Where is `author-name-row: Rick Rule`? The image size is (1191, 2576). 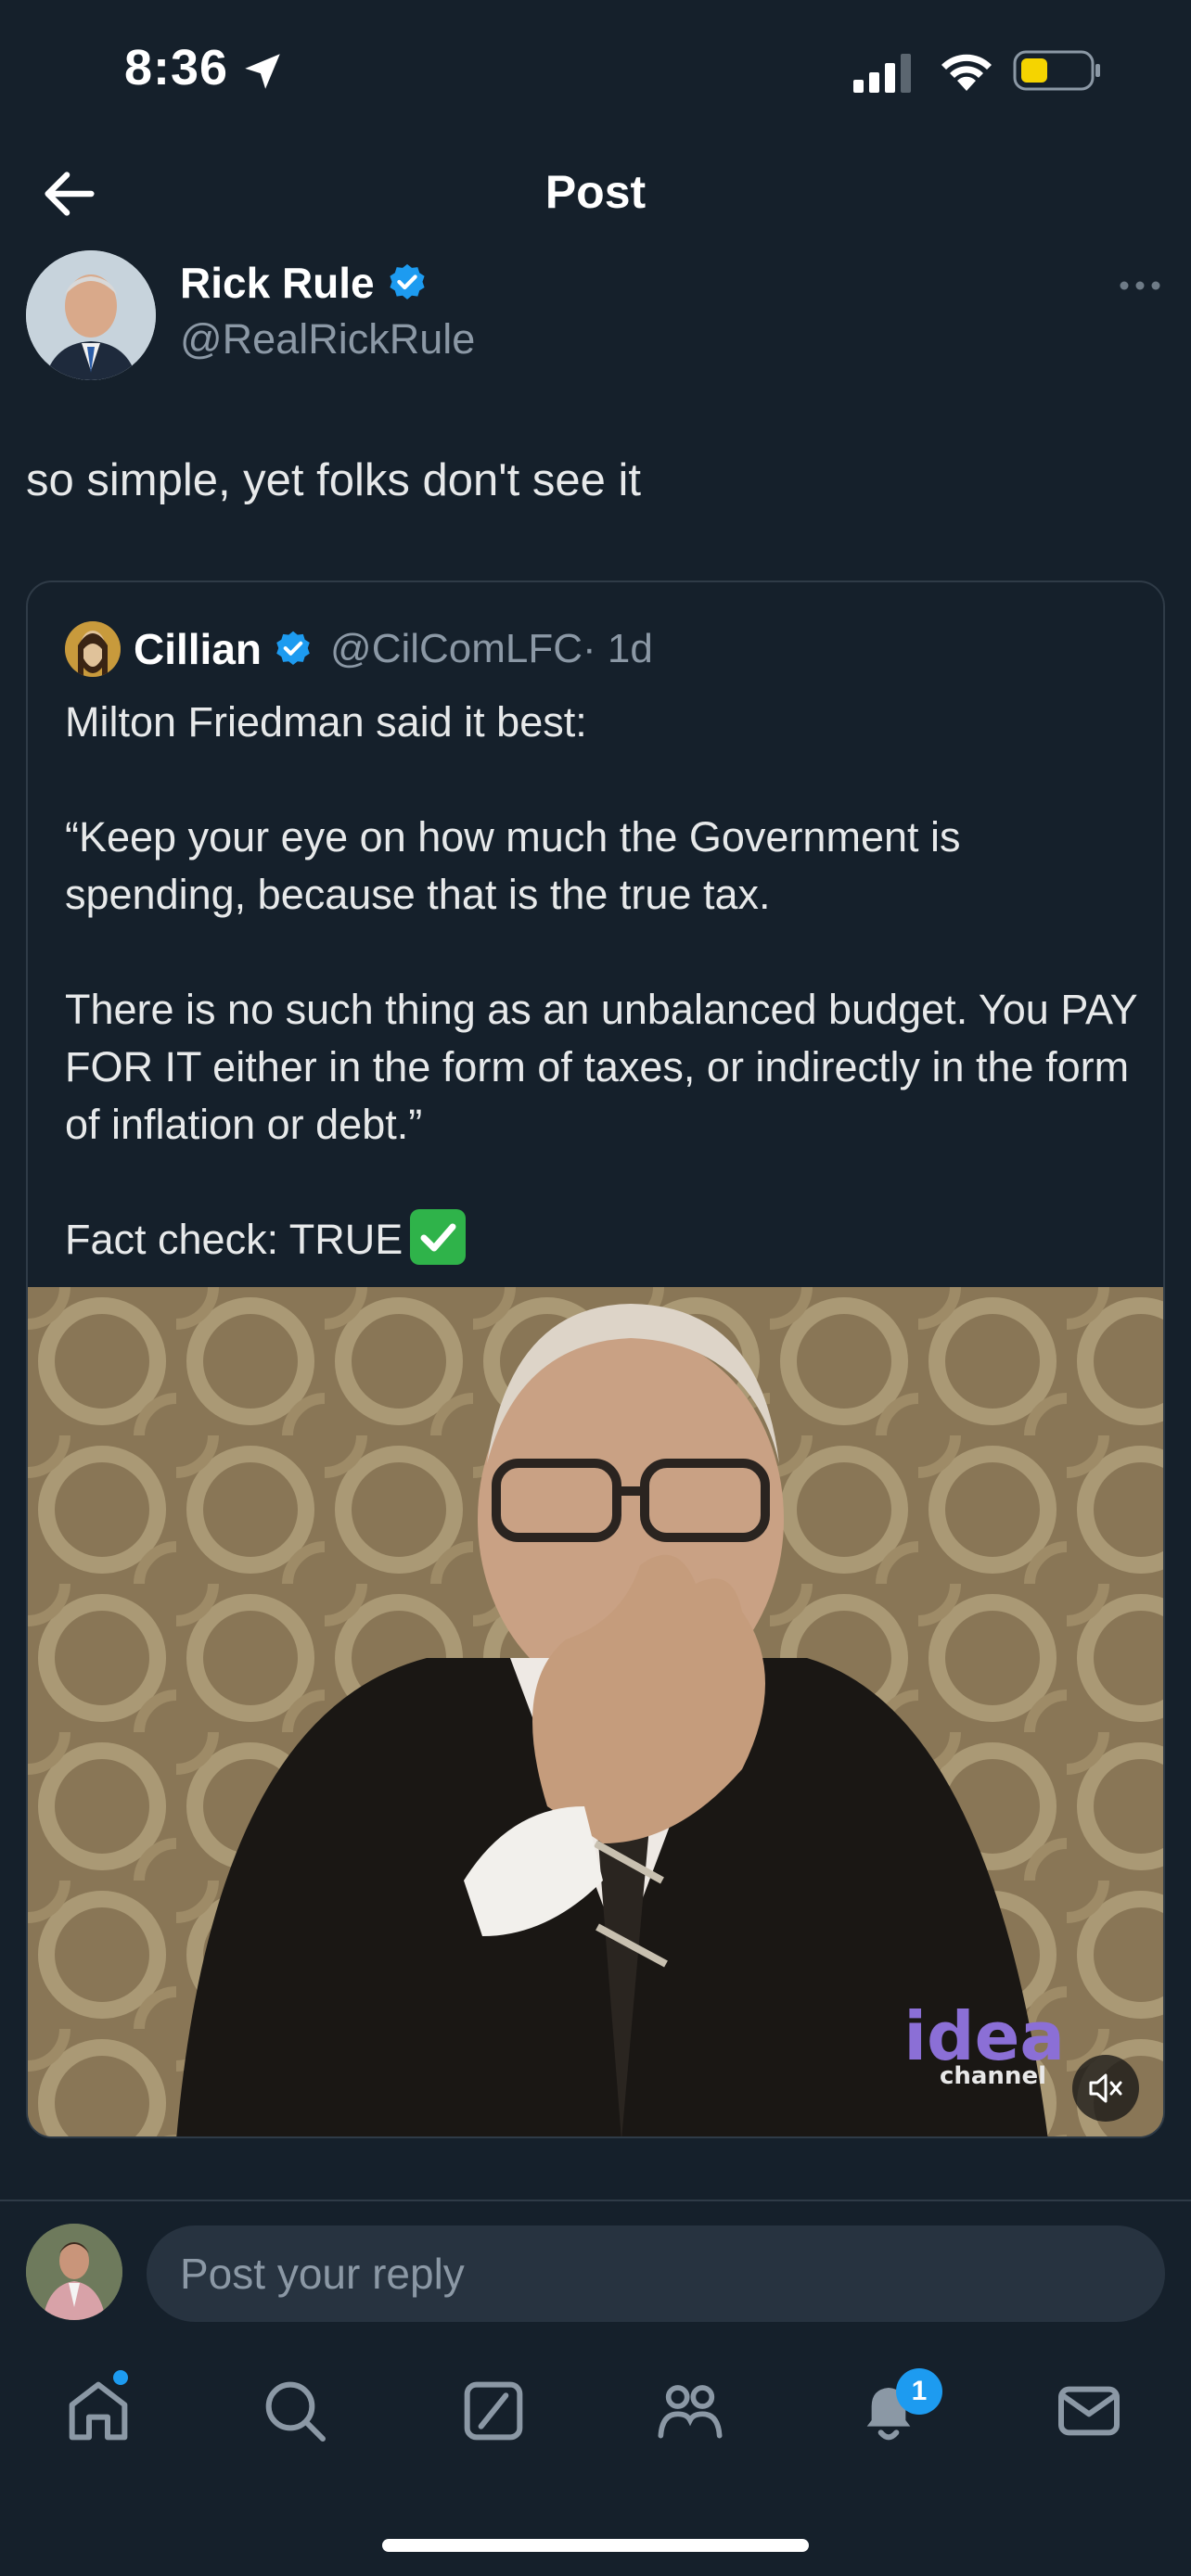
author-name-row: Rick Rule is located at coordinates (304, 283).